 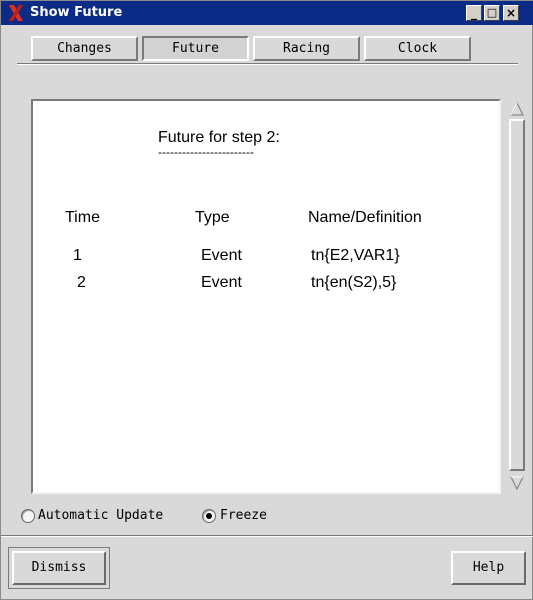 I want to click on automatic-update-radio, so click(x=28, y=516).